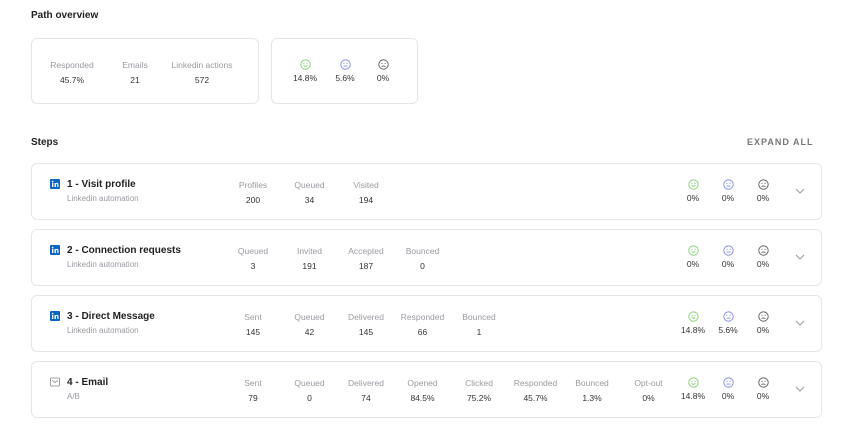 This screenshot has width=850, height=428. I want to click on stat-value: 572, so click(202, 80).